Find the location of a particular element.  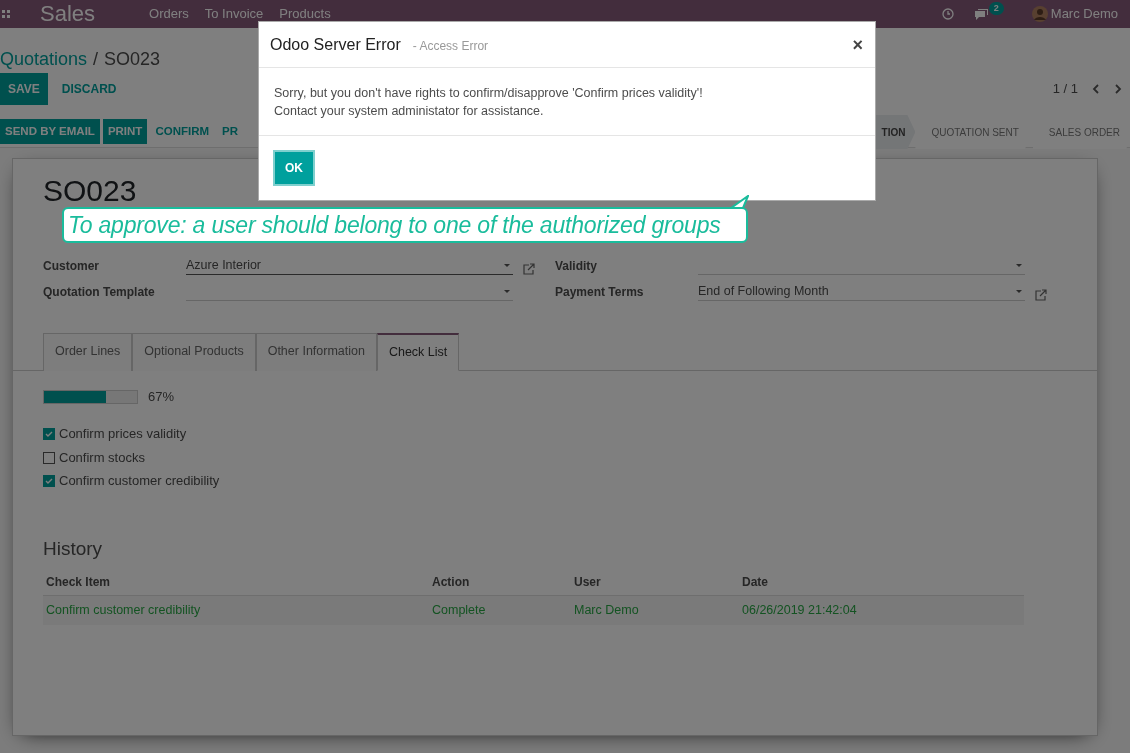

checkbox-label: Confirm customer credibility is located at coordinates (139, 481).